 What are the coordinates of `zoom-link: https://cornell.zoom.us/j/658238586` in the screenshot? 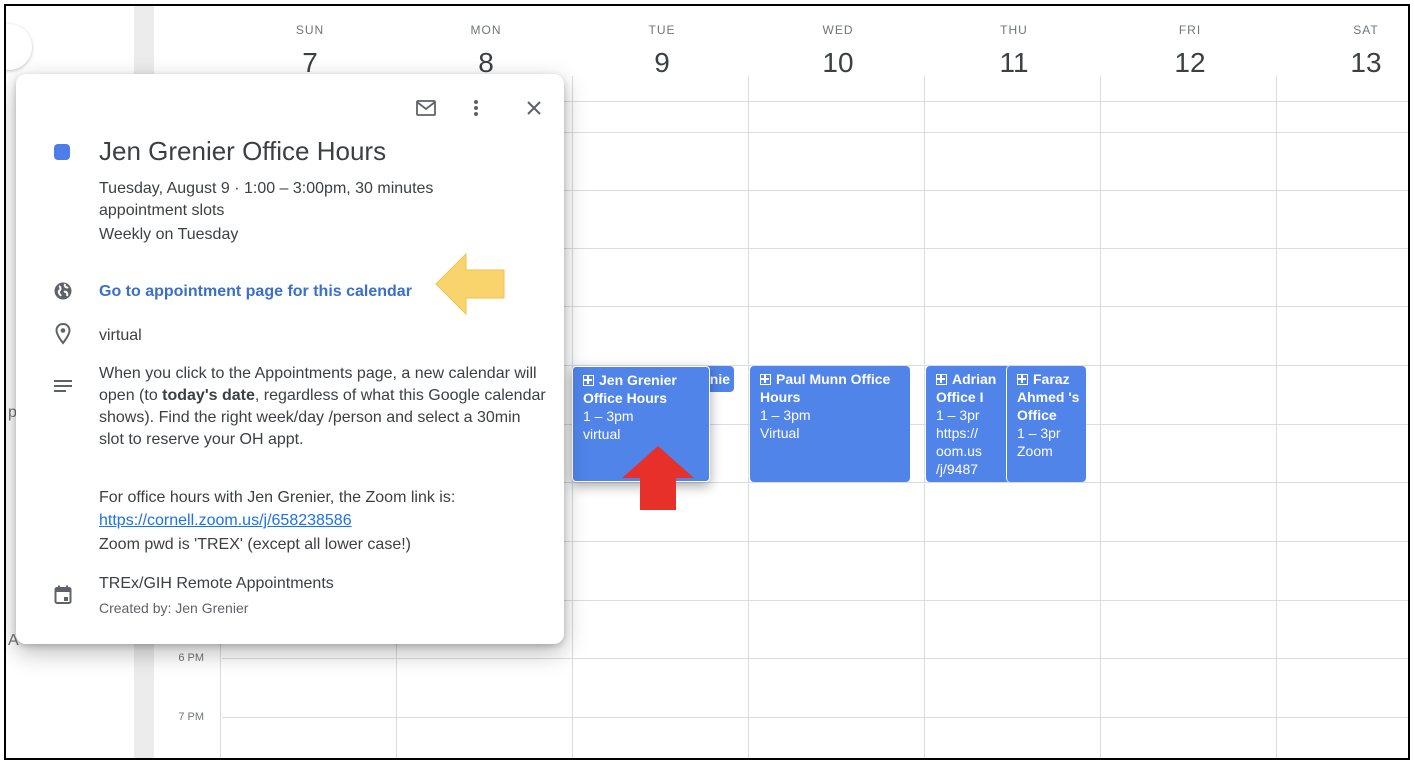 It's located at (225, 521).